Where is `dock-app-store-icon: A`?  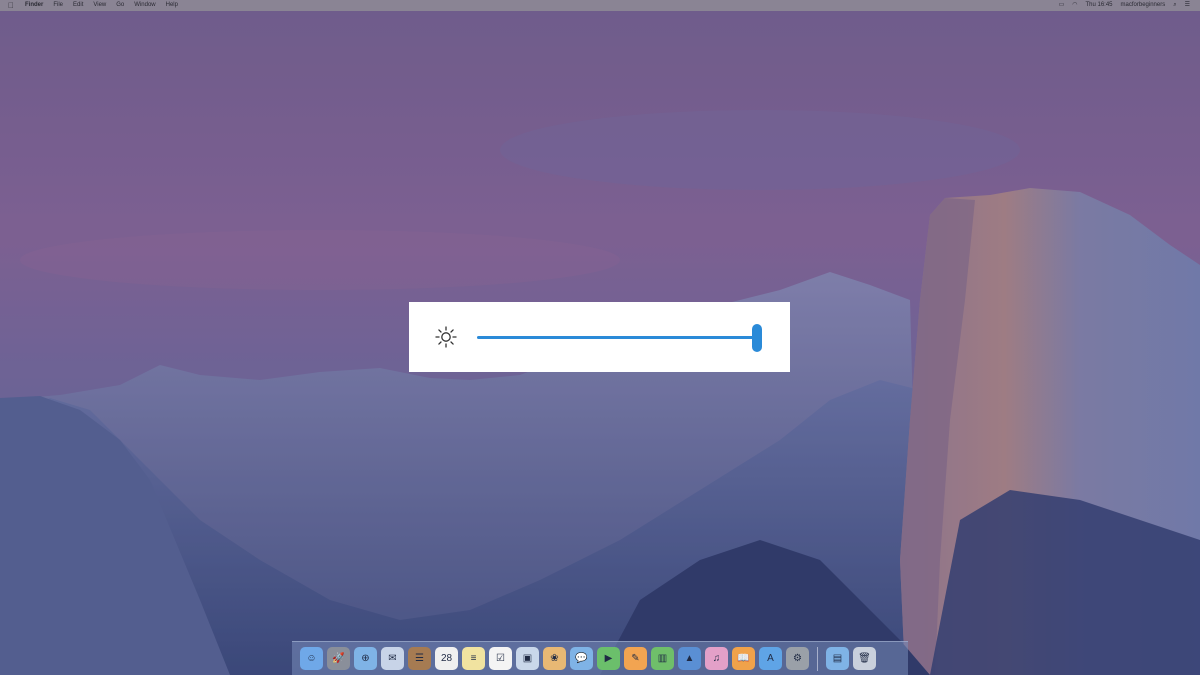 dock-app-store-icon: A is located at coordinates (770, 658).